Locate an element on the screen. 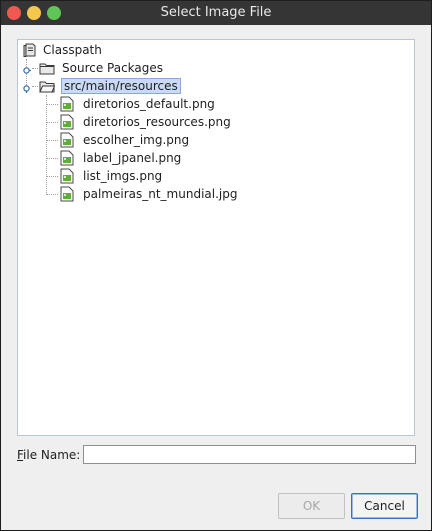  tree-node-file: palmeiras_nt_mundial.jpg is located at coordinates (160, 194).